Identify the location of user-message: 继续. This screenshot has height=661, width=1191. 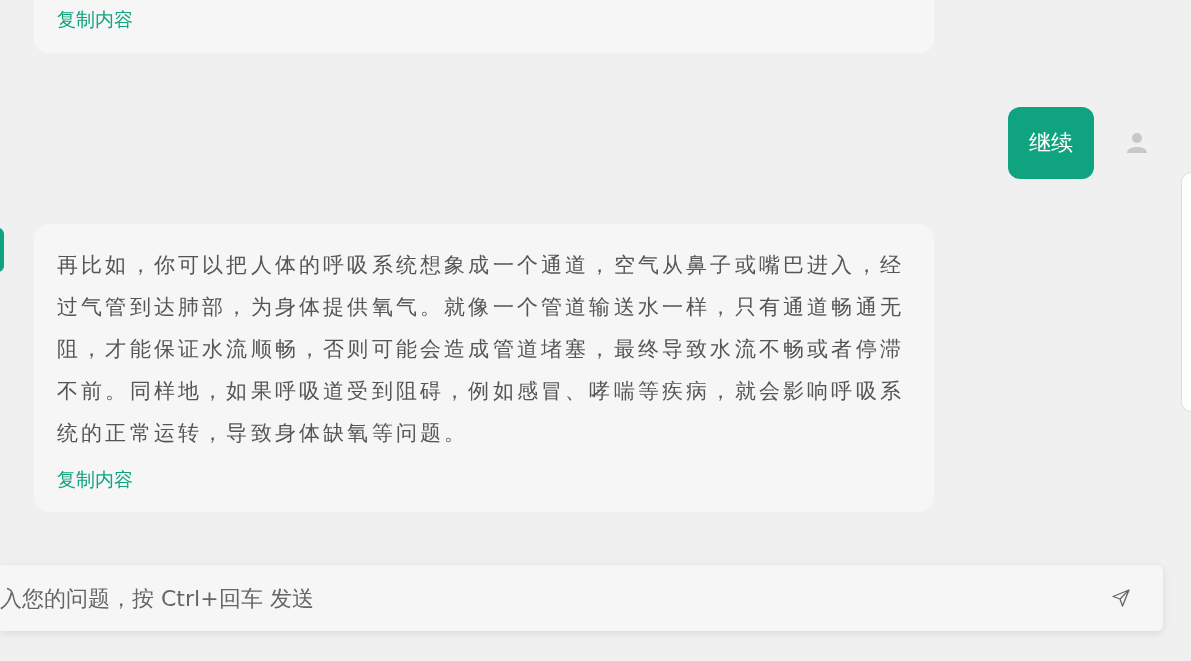
(1051, 143).